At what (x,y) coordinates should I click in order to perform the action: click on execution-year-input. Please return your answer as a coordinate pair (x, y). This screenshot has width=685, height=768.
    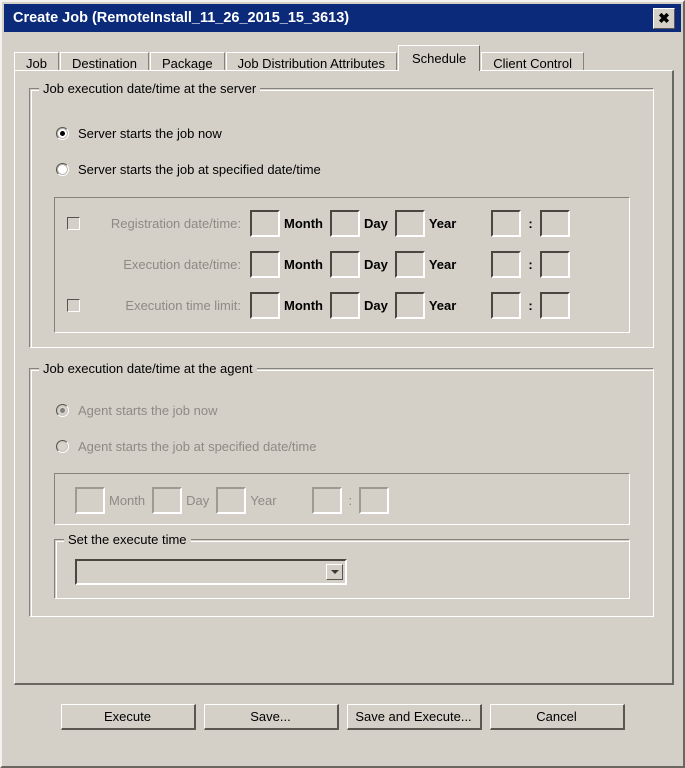
    Looking at the image, I should click on (409, 264).